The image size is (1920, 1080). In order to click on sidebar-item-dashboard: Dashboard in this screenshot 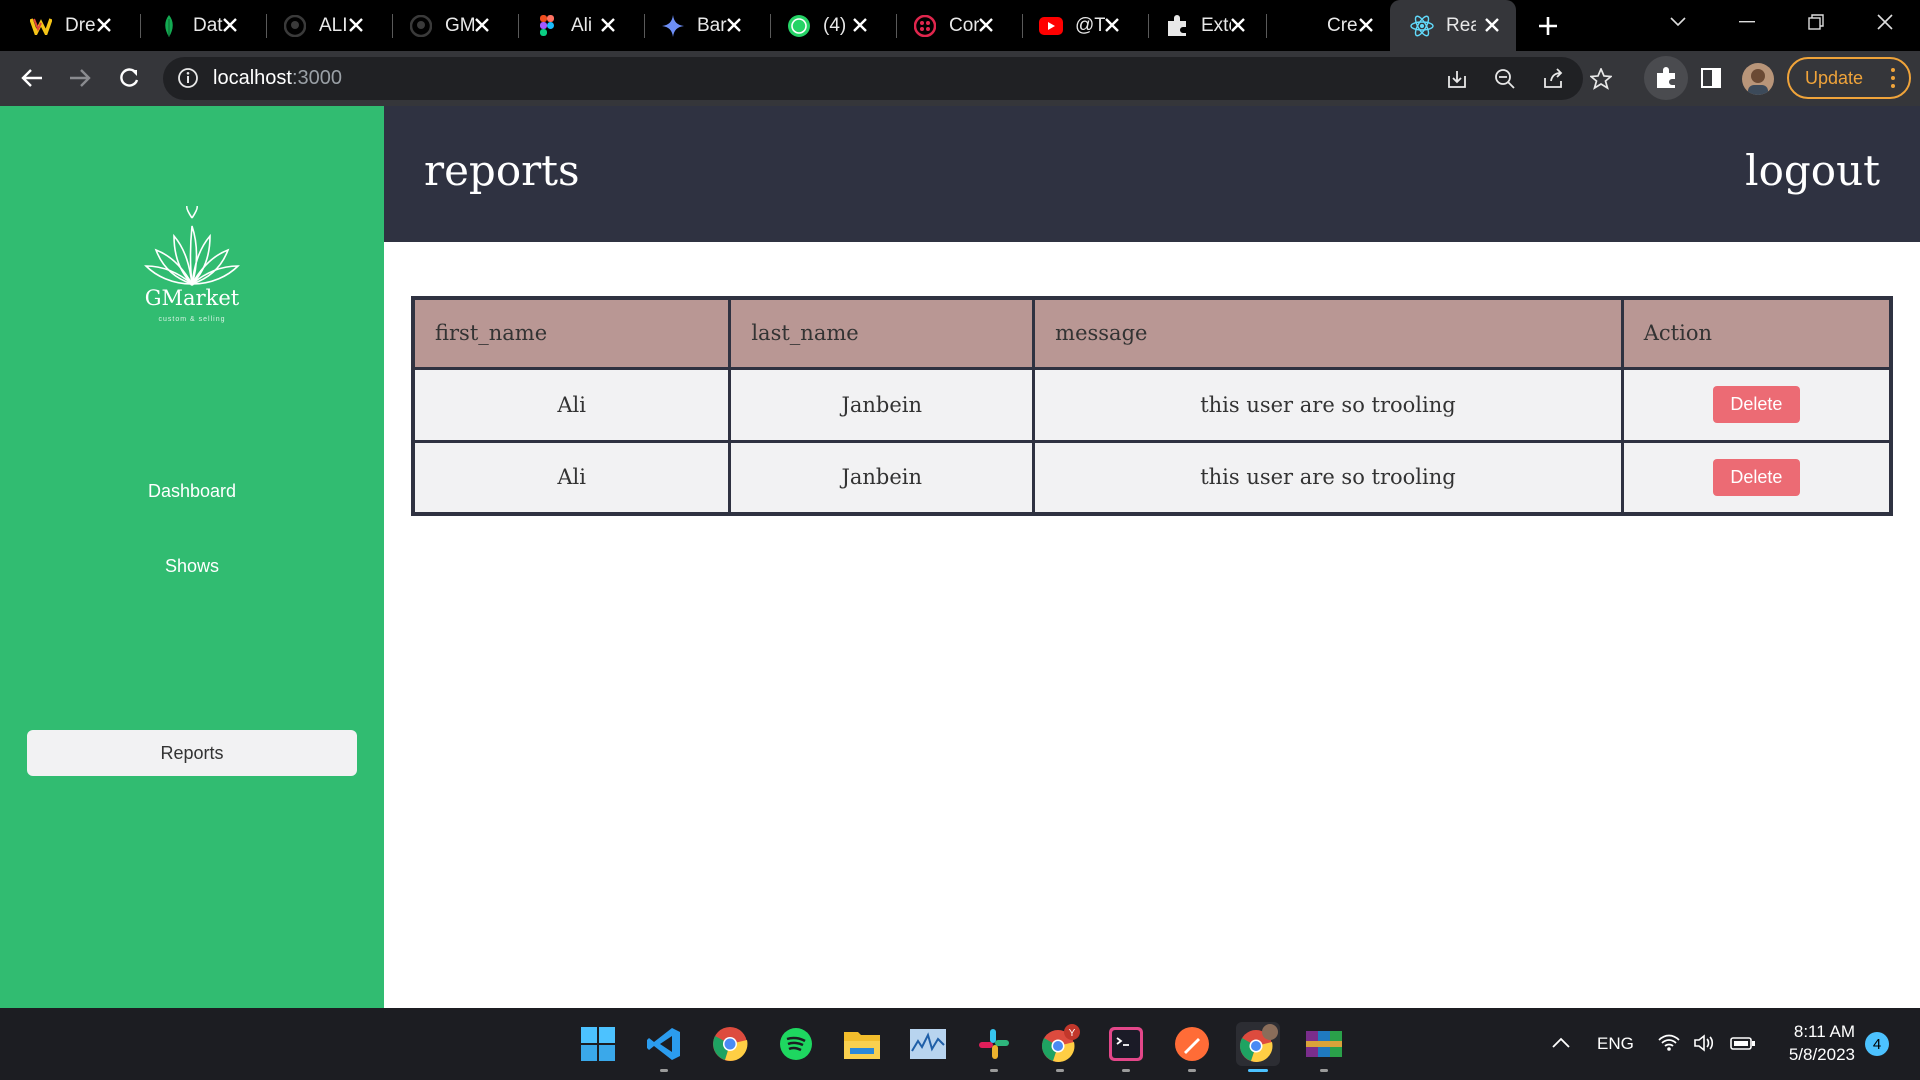, I will do `click(192, 491)`.